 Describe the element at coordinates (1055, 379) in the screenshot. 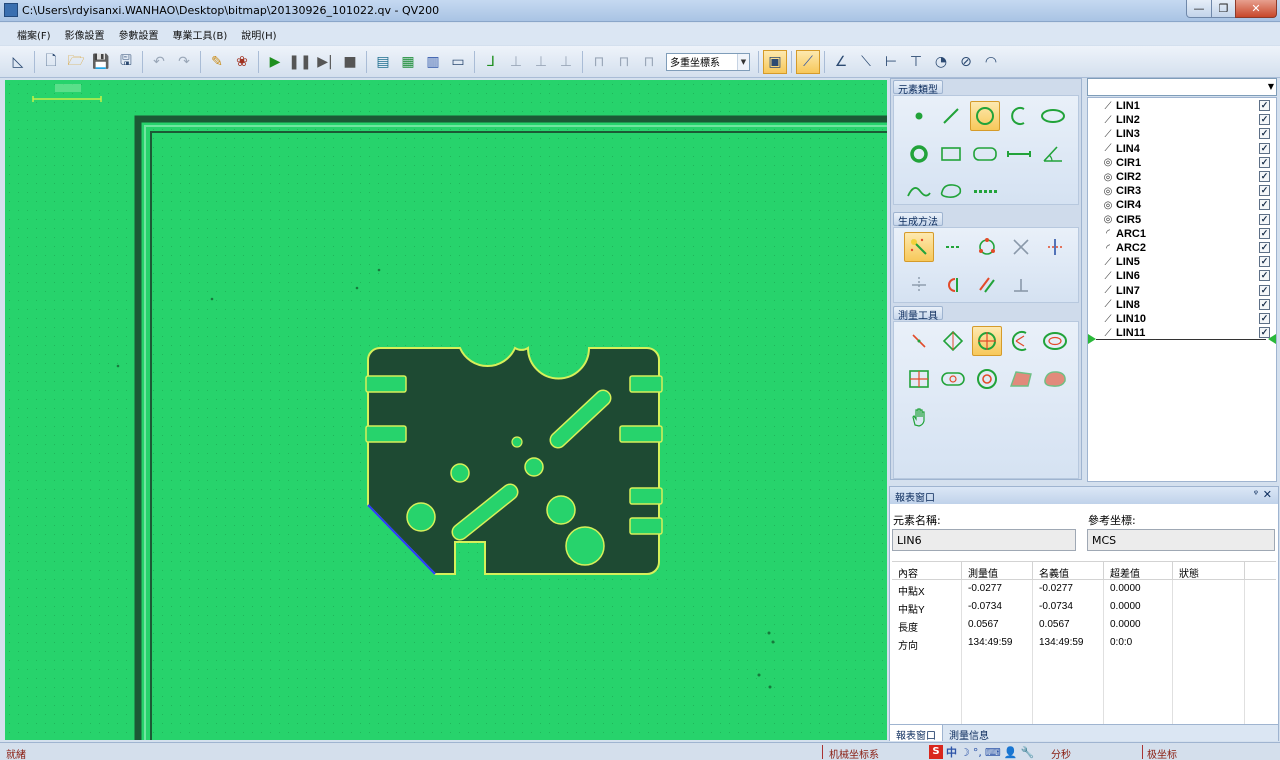

I see `contour-tool-icon` at that location.